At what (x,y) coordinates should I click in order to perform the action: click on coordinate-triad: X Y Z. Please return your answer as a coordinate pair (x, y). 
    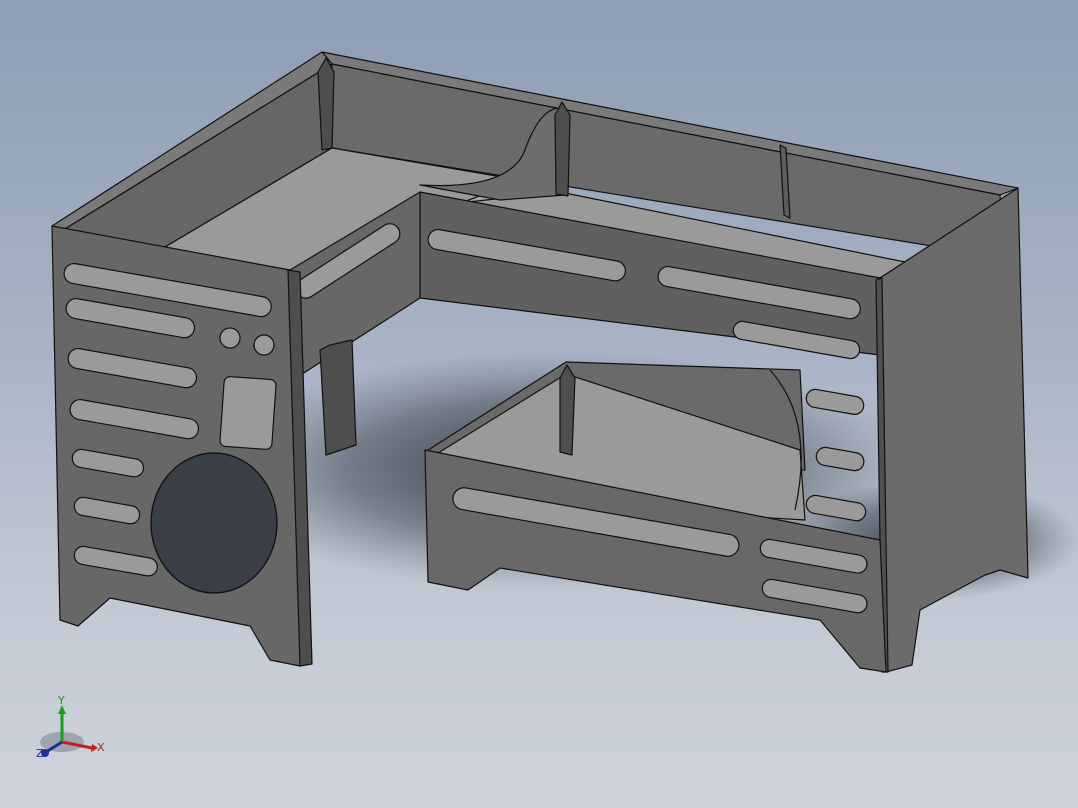
    Looking at the image, I should click on (70, 727).